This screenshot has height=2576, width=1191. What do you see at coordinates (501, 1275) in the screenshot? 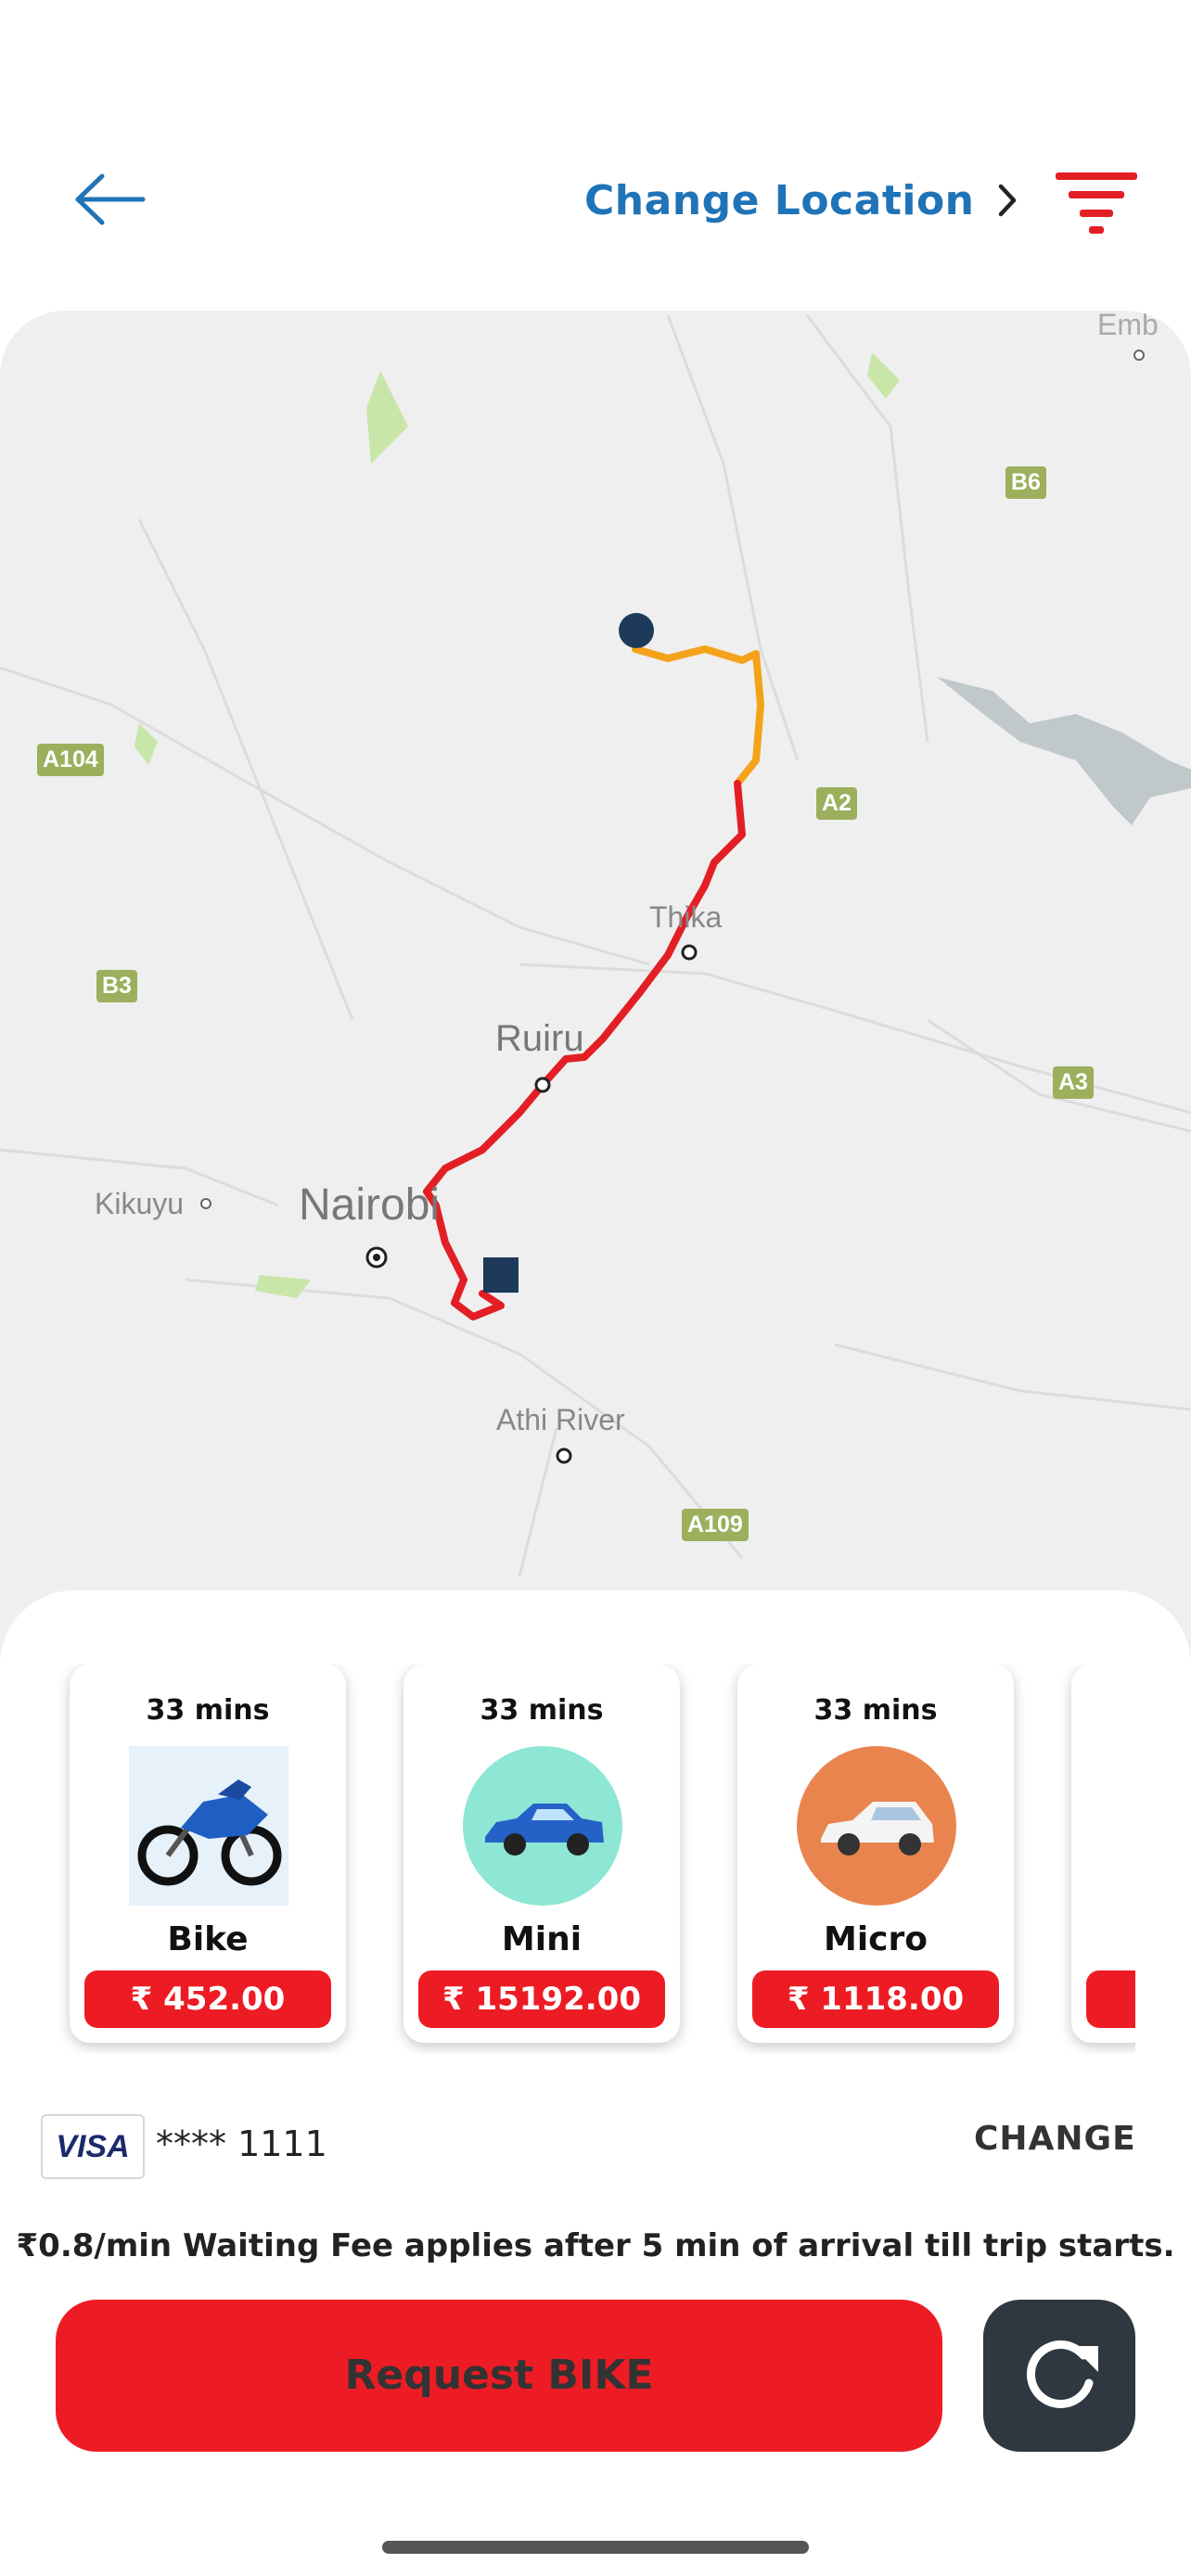
I see `dropoff-marker` at bounding box center [501, 1275].